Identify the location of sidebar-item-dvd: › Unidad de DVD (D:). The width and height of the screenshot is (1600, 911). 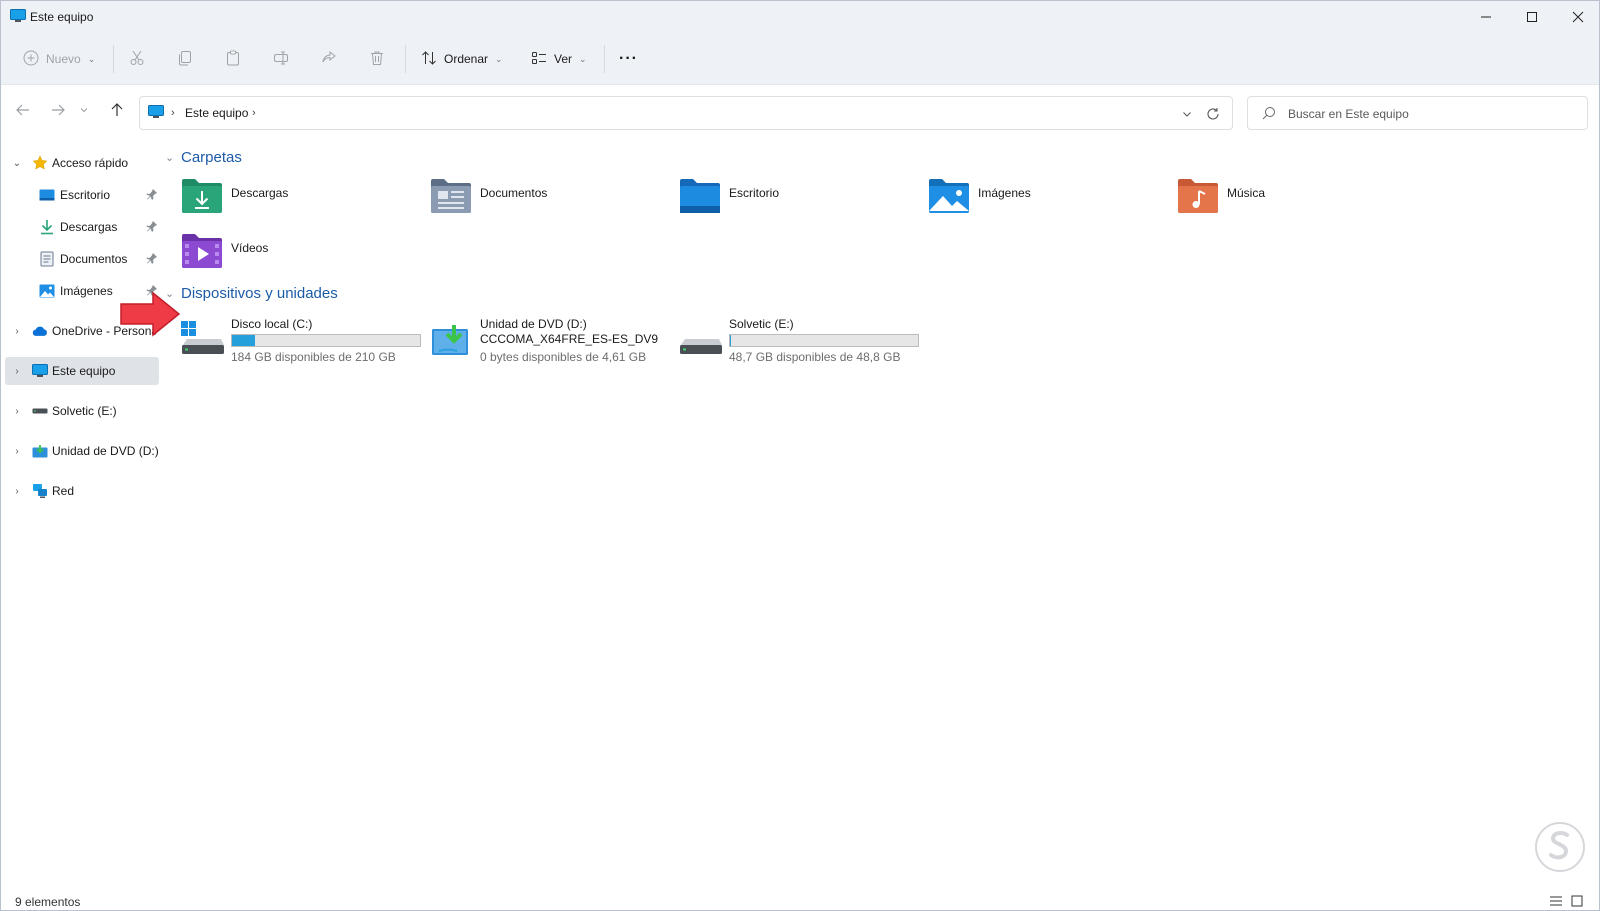
(82, 451).